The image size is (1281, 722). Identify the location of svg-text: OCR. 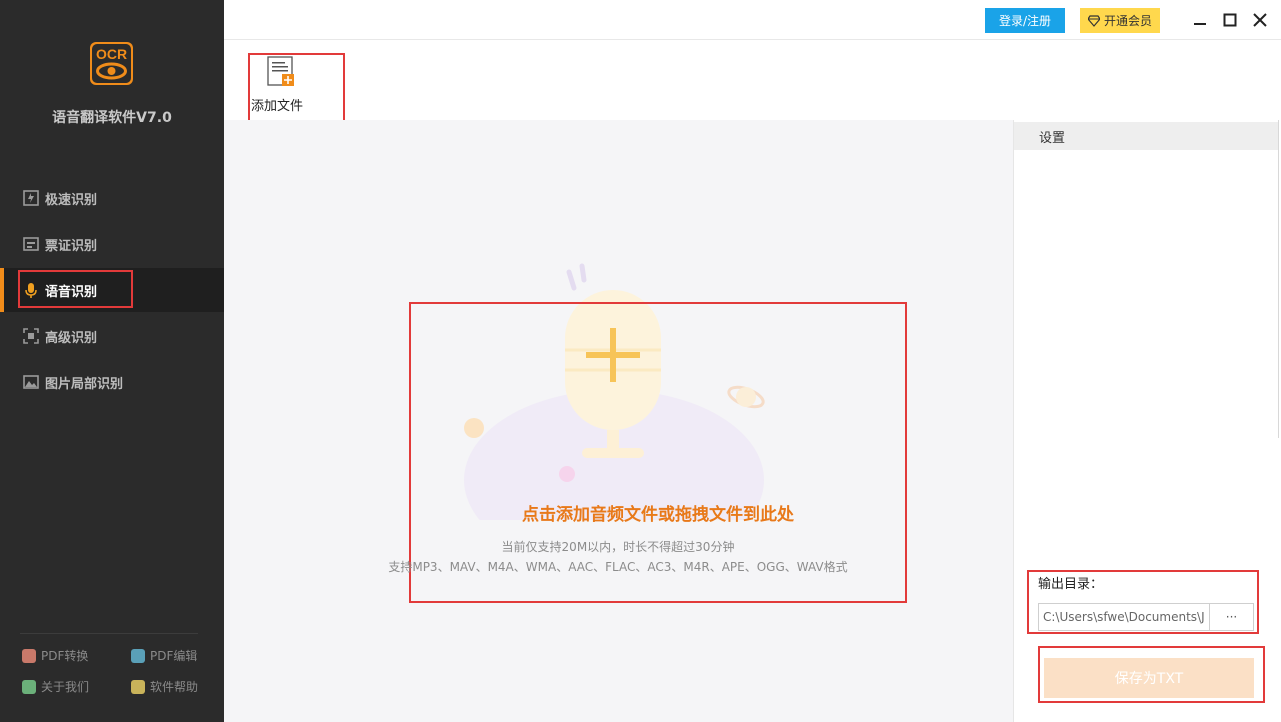
(111, 54).